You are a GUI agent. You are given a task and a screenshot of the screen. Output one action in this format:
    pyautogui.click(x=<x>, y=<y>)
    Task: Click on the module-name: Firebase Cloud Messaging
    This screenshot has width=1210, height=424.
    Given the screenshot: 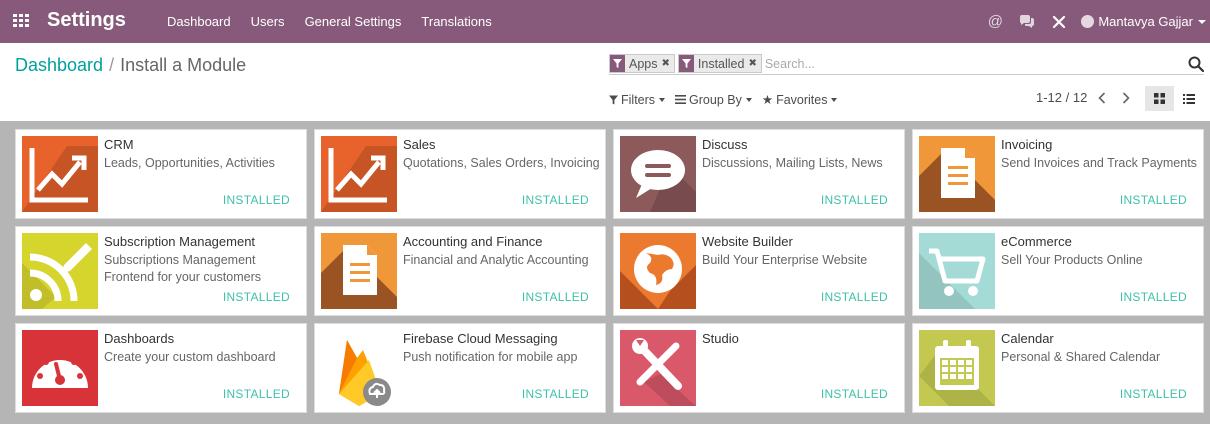 What is the action you would take?
    pyautogui.click(x=480, y=338)
    